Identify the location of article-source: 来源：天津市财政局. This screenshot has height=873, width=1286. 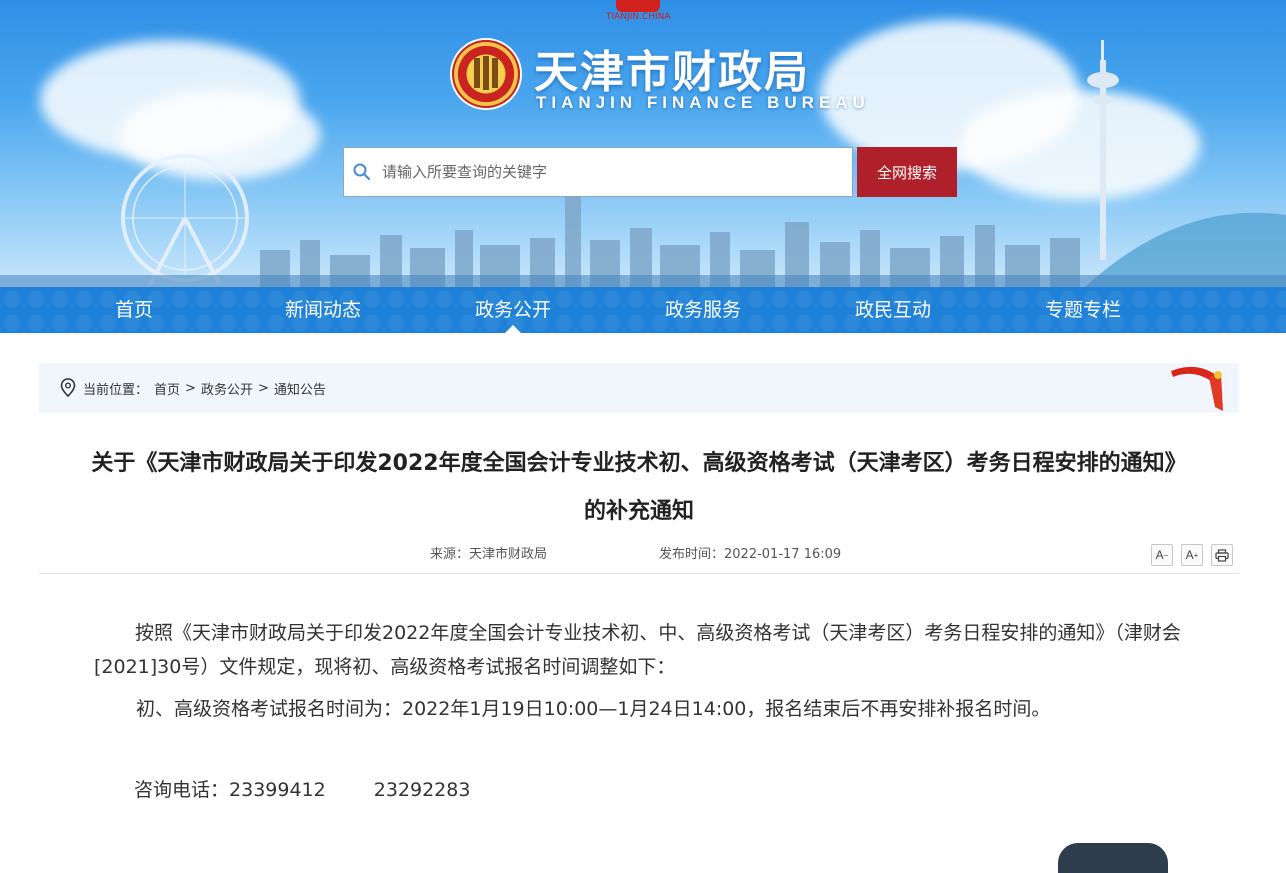
(488, 552).